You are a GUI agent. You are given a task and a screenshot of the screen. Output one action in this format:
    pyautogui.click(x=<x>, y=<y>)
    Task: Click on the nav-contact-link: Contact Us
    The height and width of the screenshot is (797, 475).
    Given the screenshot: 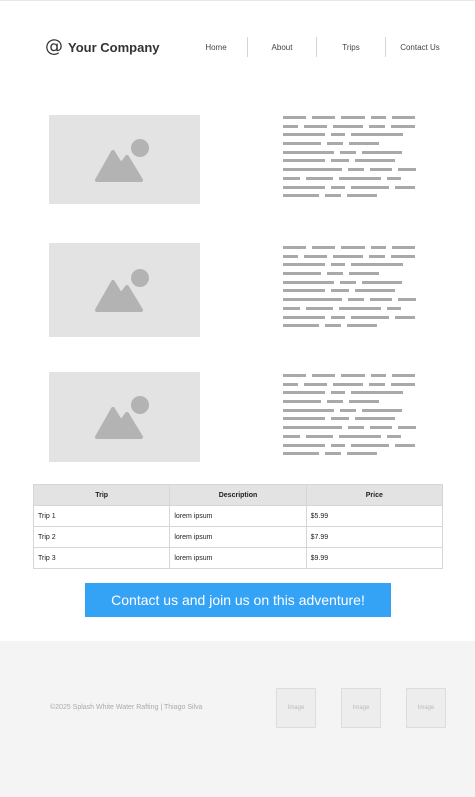 What is the action you would take?
    pyautogui.click(x=420, y=47)
    